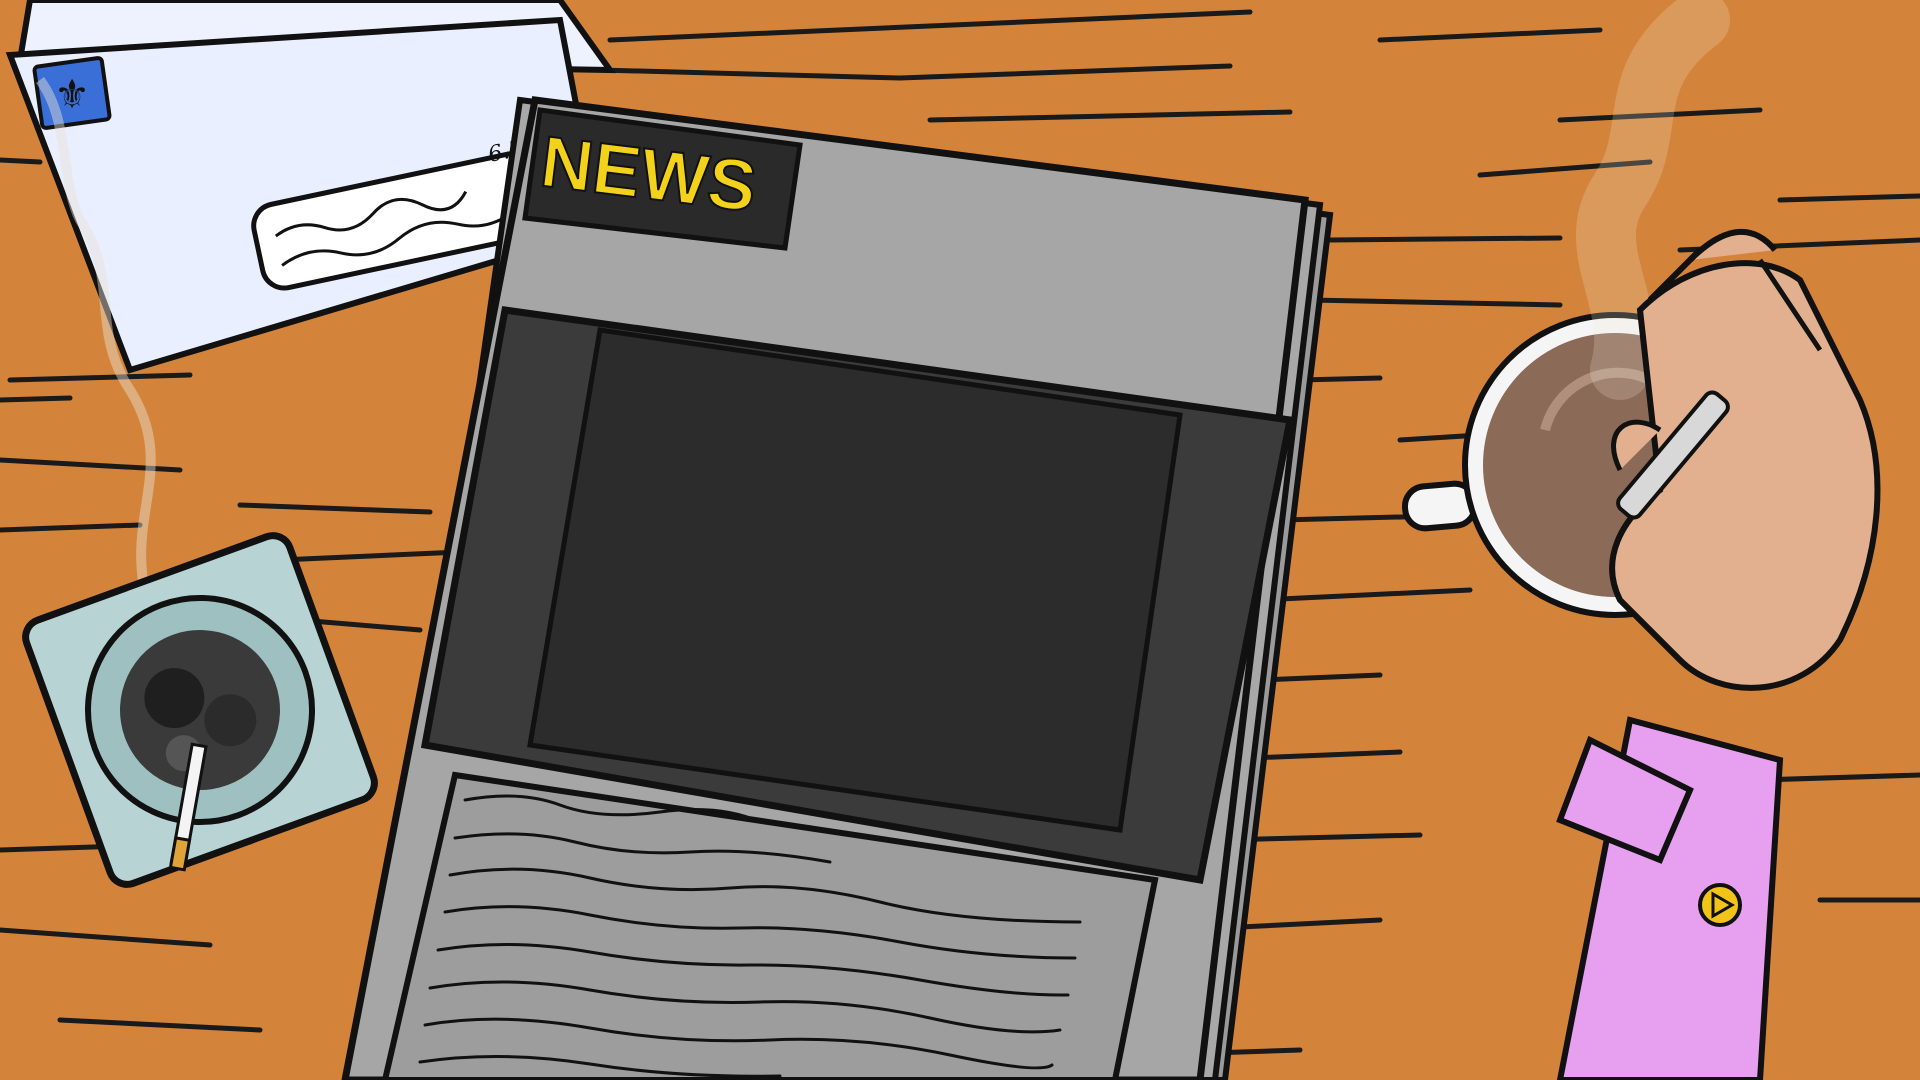 The width and height of the screenshot is (1920, 1080). What do you see at coordinates (1720, 905) in the screenshot?
I see `cufflink` at bounding box center [1720, 905].